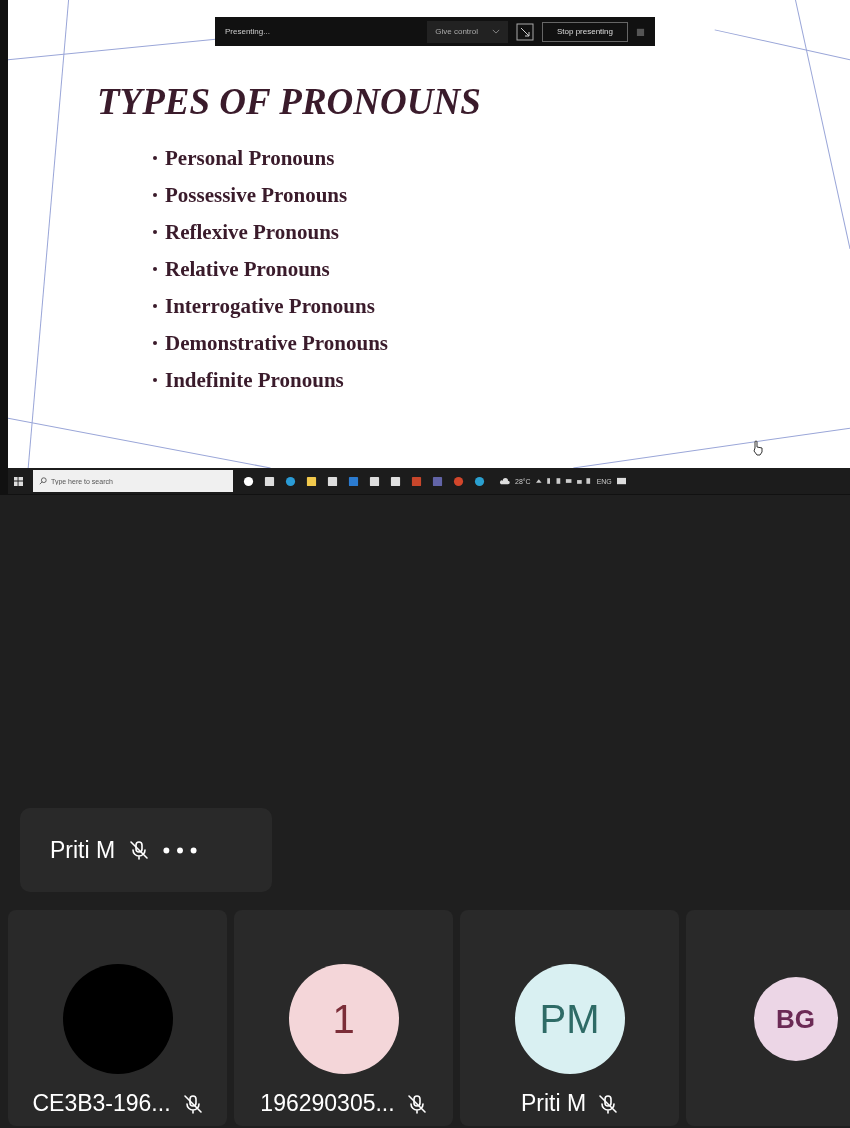  I want to click on bullet-item: Possessive Pronouns, so click(256, 195).